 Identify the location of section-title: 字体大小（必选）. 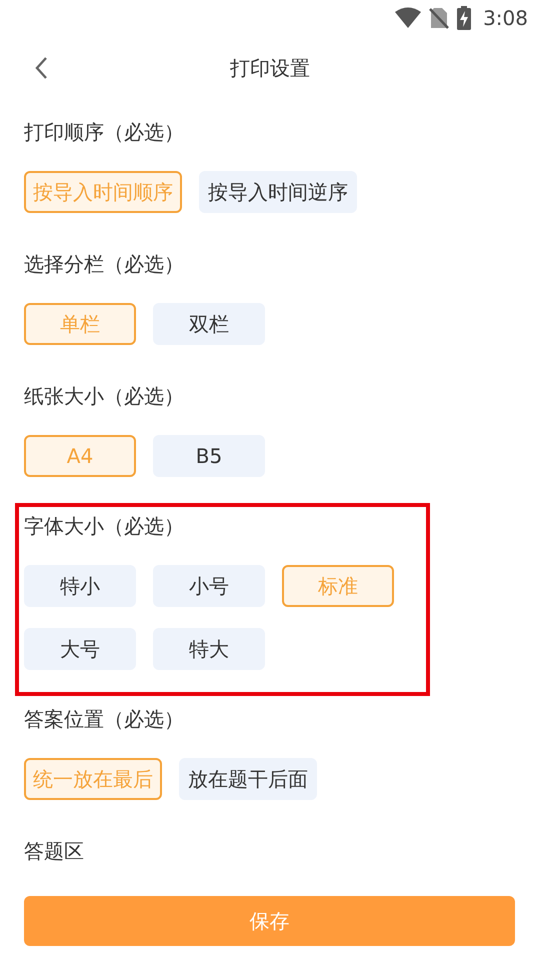
(104, 526).